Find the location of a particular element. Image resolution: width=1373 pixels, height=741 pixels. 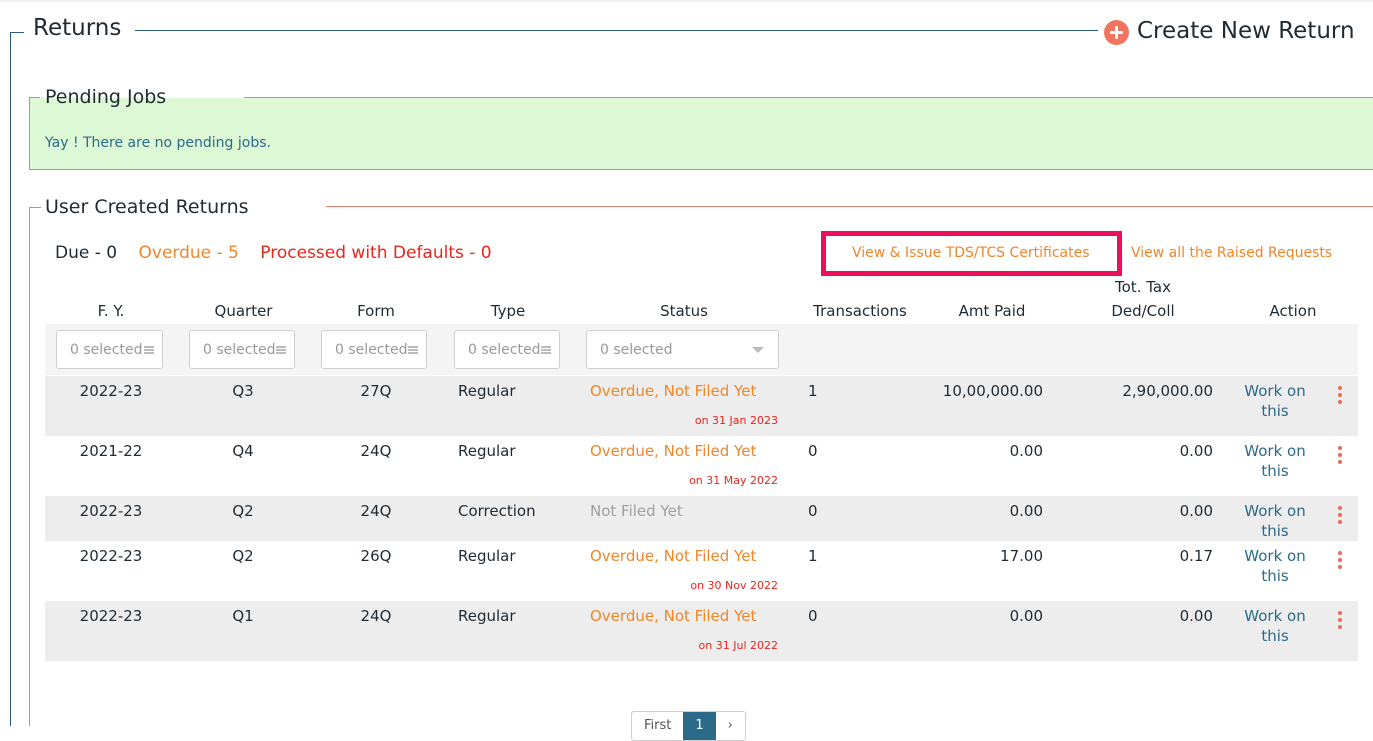

returns-frame-border is located at coordinates (10, 379).